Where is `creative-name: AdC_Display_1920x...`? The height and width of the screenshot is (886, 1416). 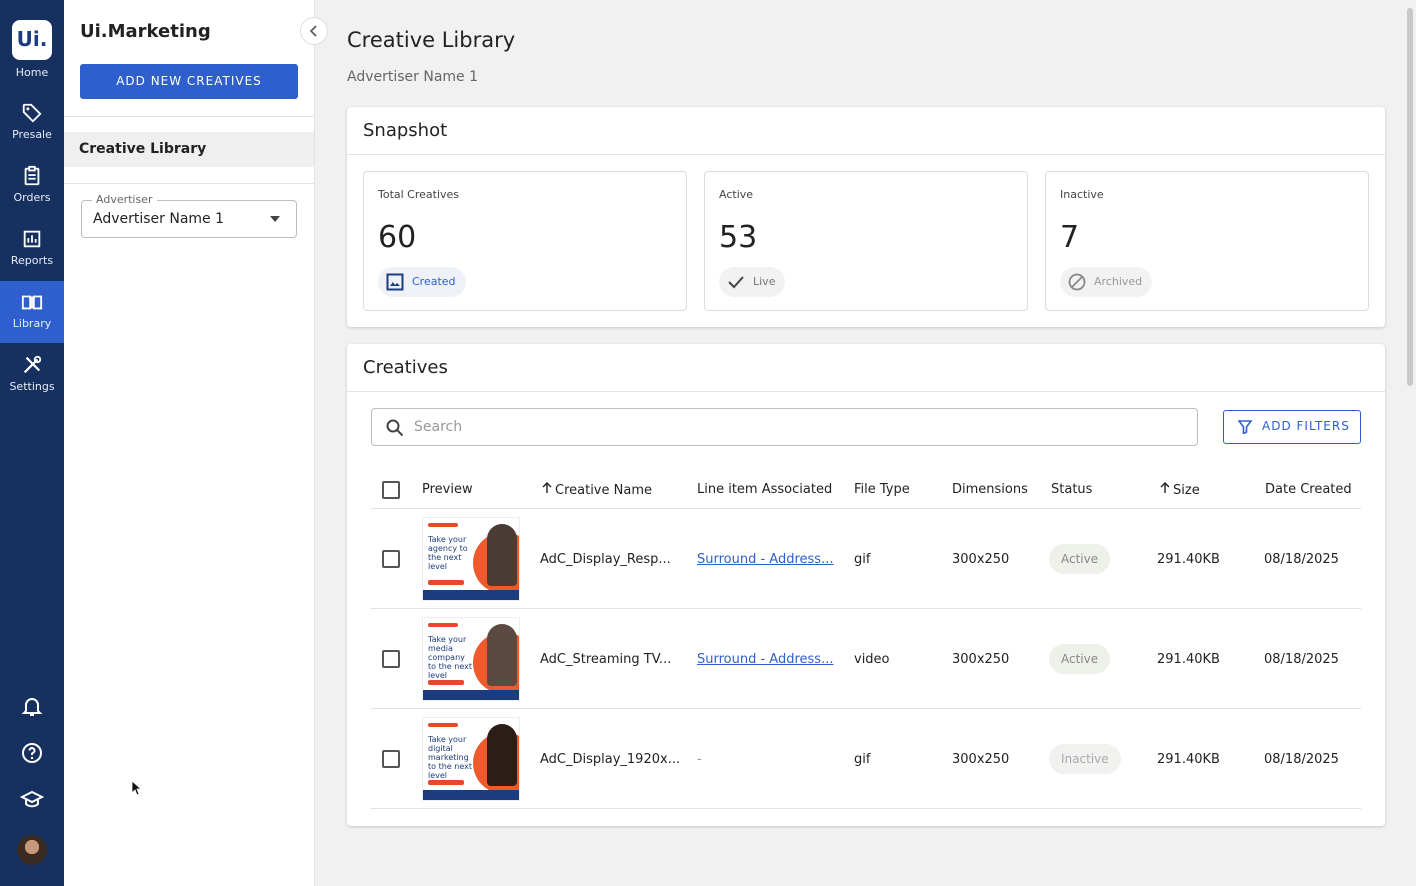 creative-name: AdC_Display_1920x... is located at coordinates (610, 759).